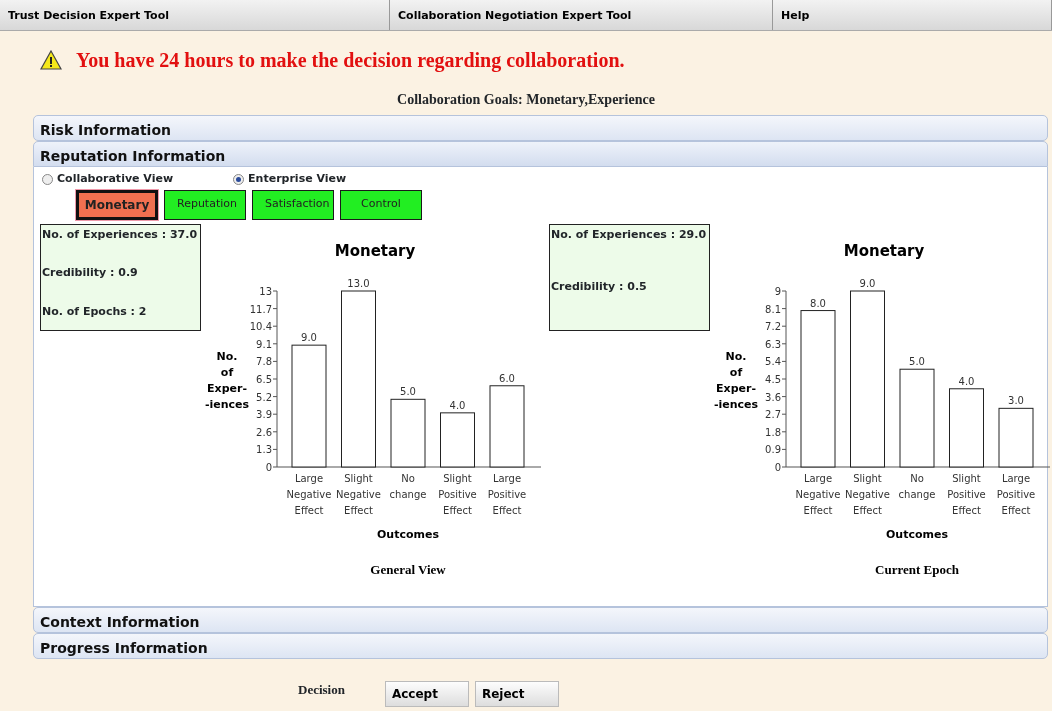  What do you see at coordinates (408, 569) in the screenshot?
I see `chart-caption: General View` at bounding box center [408, 569].